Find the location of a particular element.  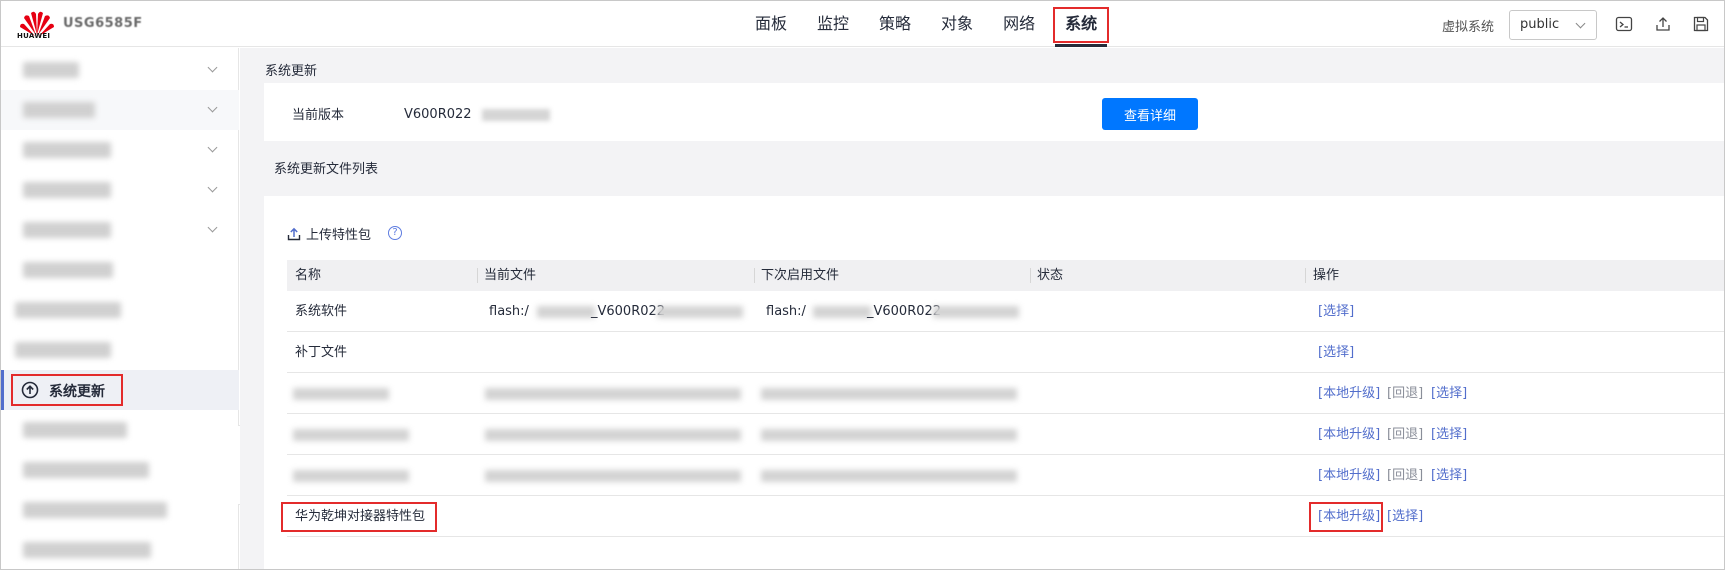

table-row: 补丁文件 [选择] is located at coordinates (1005, 352).